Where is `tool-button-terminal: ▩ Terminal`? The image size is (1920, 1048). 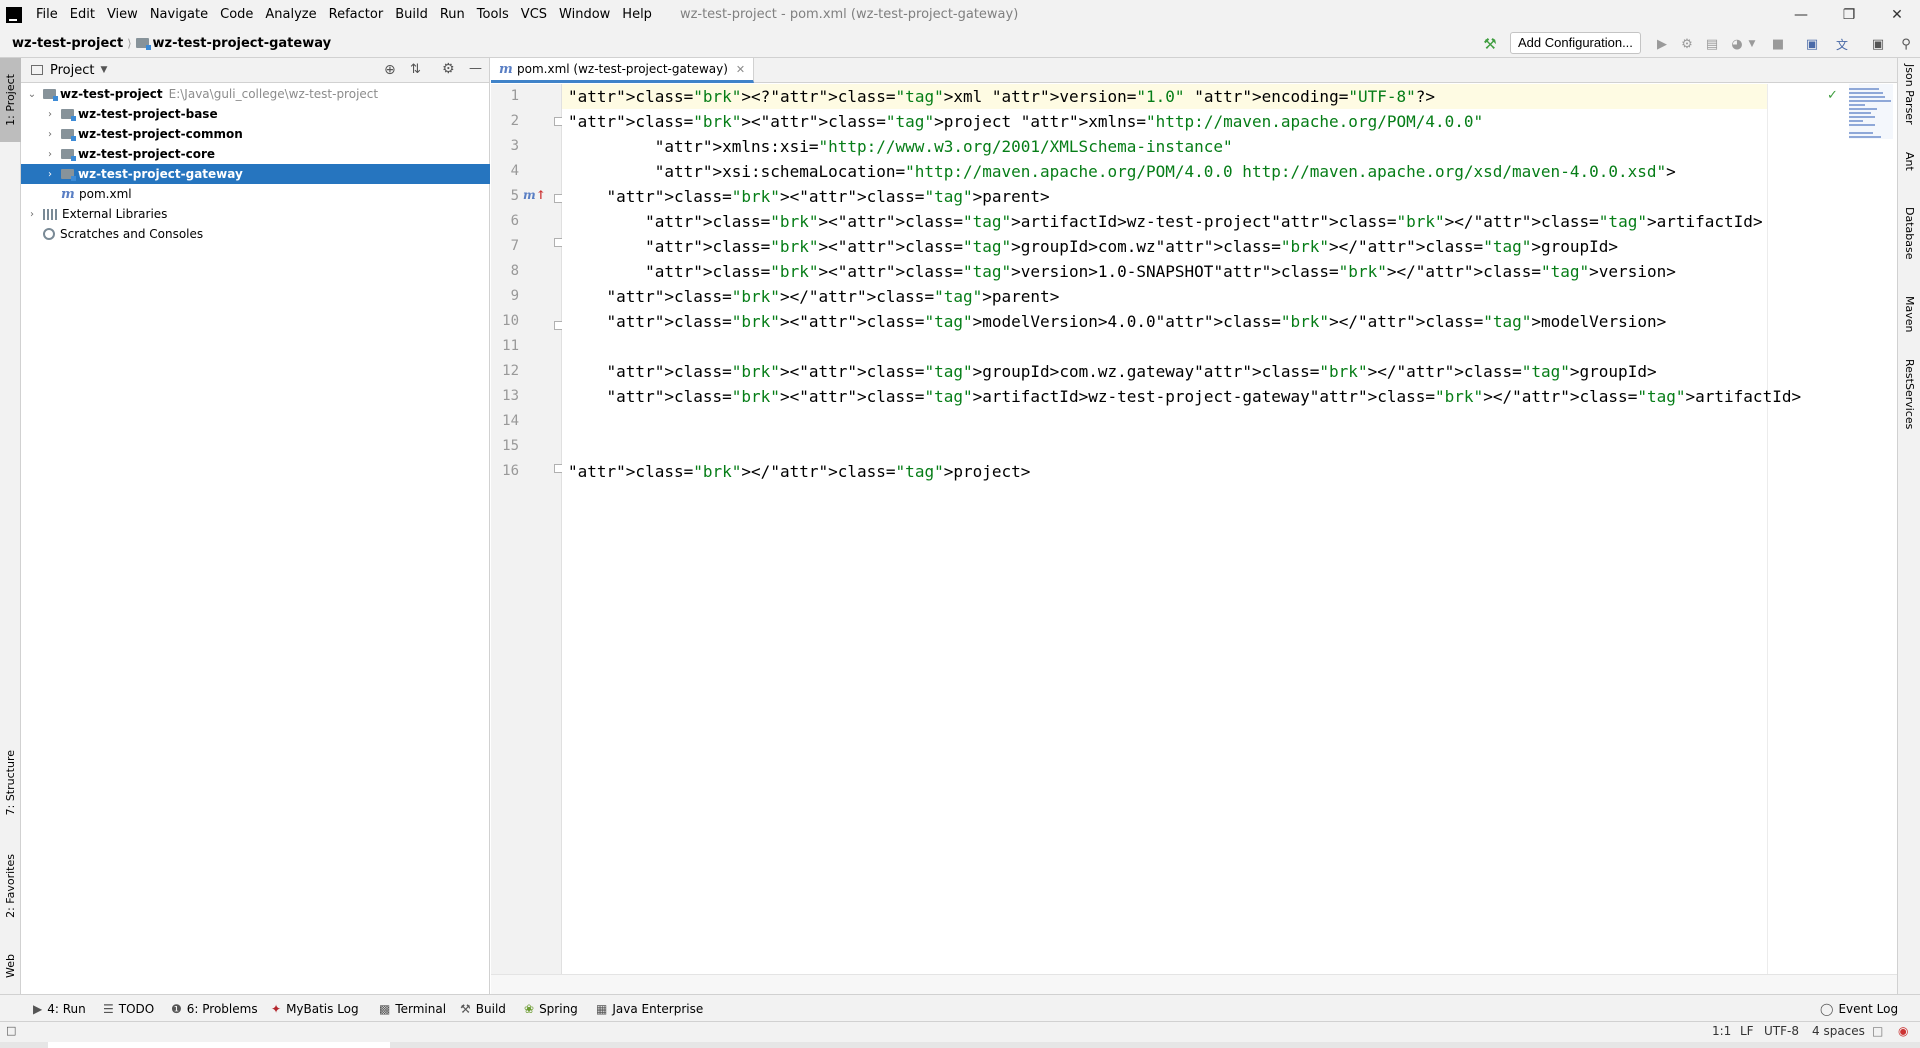 tool-button-terminal: ▩ Terminal is located at coordinates (412, 1008).